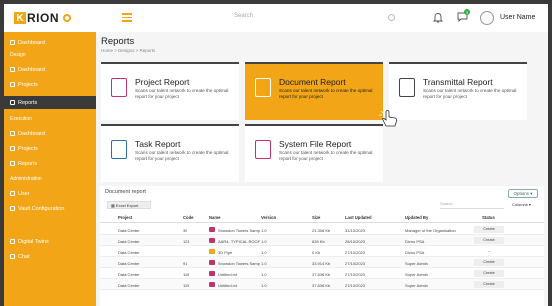 Image resolution: width=552 pixels, height=306 pixels. I want to click on cell-size: 21.308 Kb, so click(321, 230).